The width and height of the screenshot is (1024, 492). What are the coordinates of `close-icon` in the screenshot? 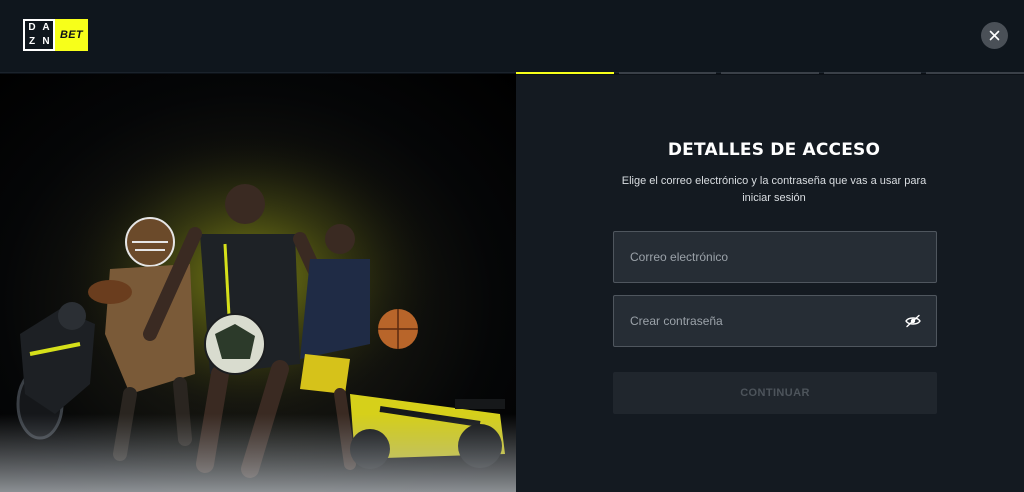 It's located at (994, 35).